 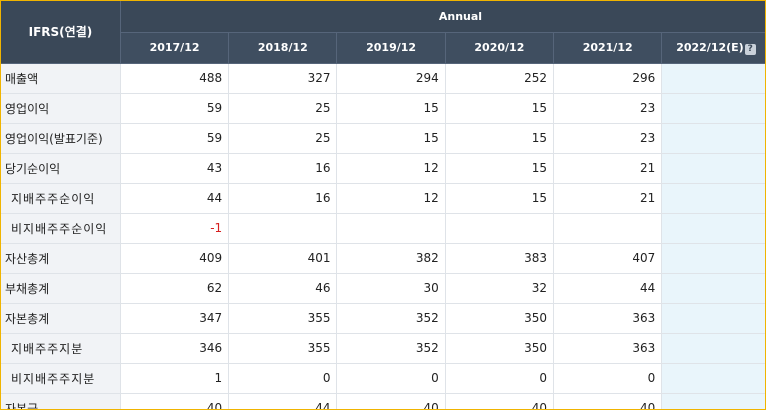 I want to click on table-row: 자본총계 347 355 352 350 363, so click(x=383, y=318).